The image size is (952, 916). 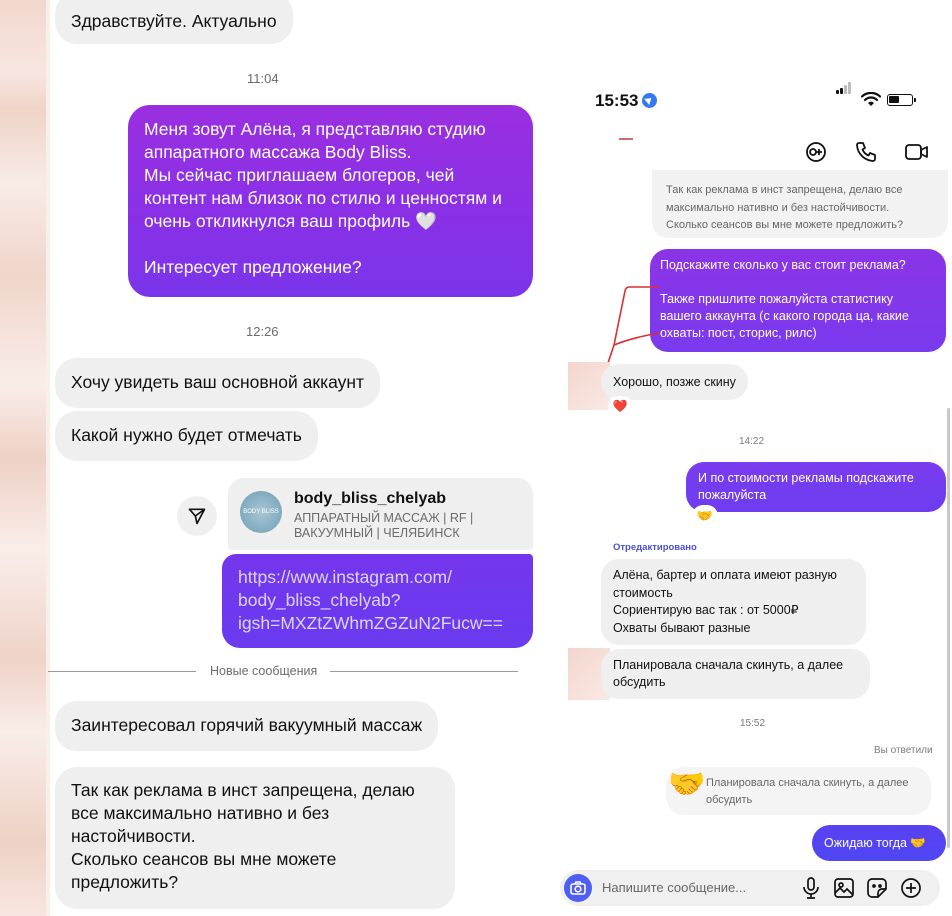 I want to click on add-icon, so click(x=911, y=888).